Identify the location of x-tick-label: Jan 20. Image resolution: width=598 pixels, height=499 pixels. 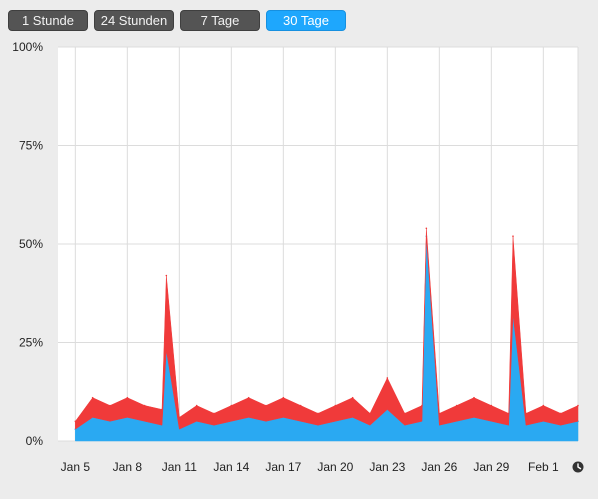
(335, 467).